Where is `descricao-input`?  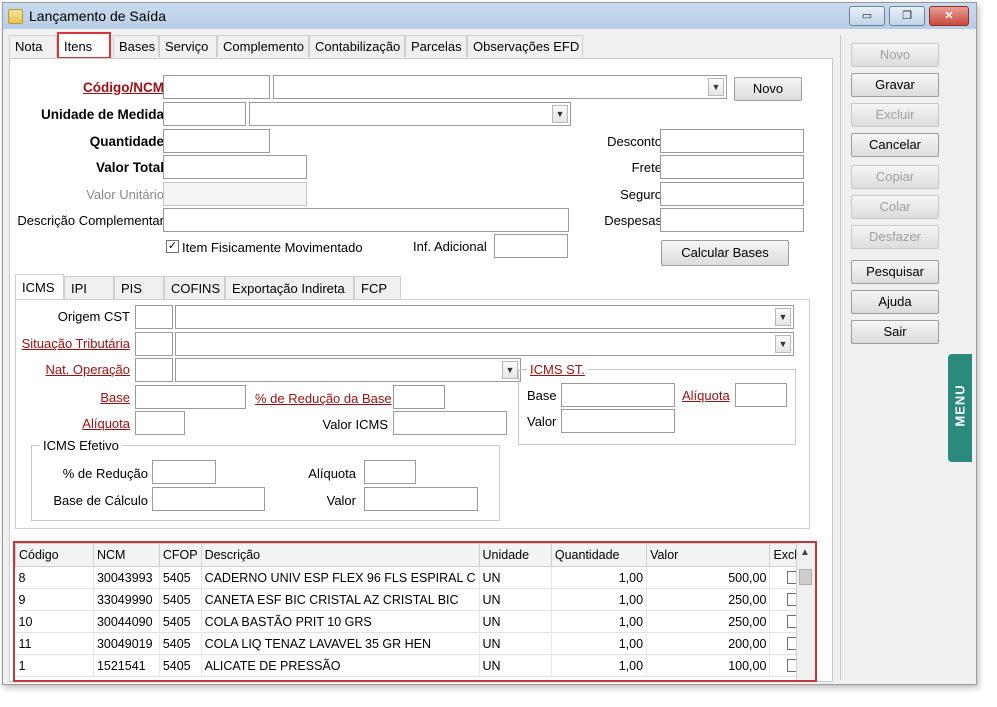 descricao-input is located at coordinates (366, 220).